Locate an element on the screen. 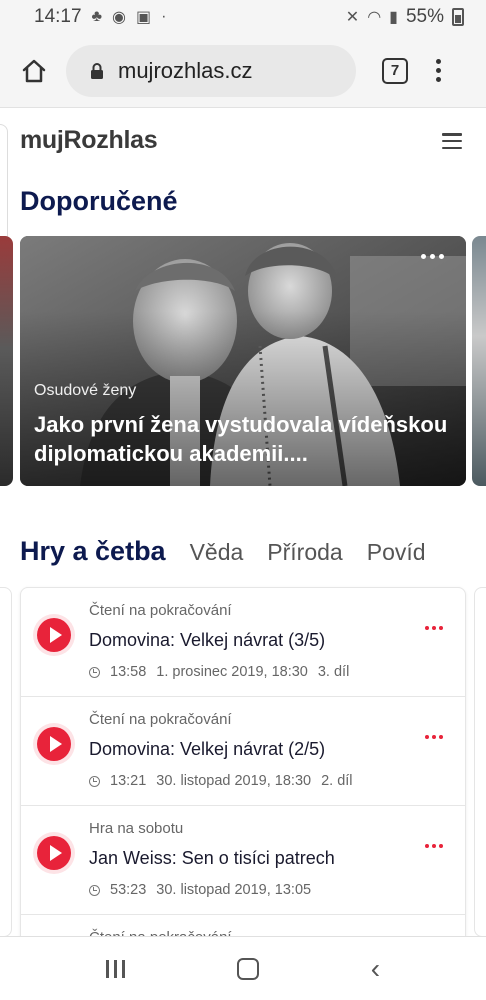  status-time: 14:17 is located at coordinates (58, 16).